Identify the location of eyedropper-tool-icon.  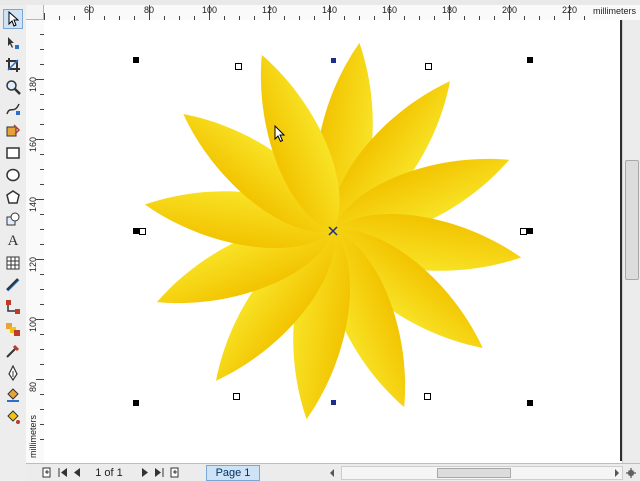
(13, 351).